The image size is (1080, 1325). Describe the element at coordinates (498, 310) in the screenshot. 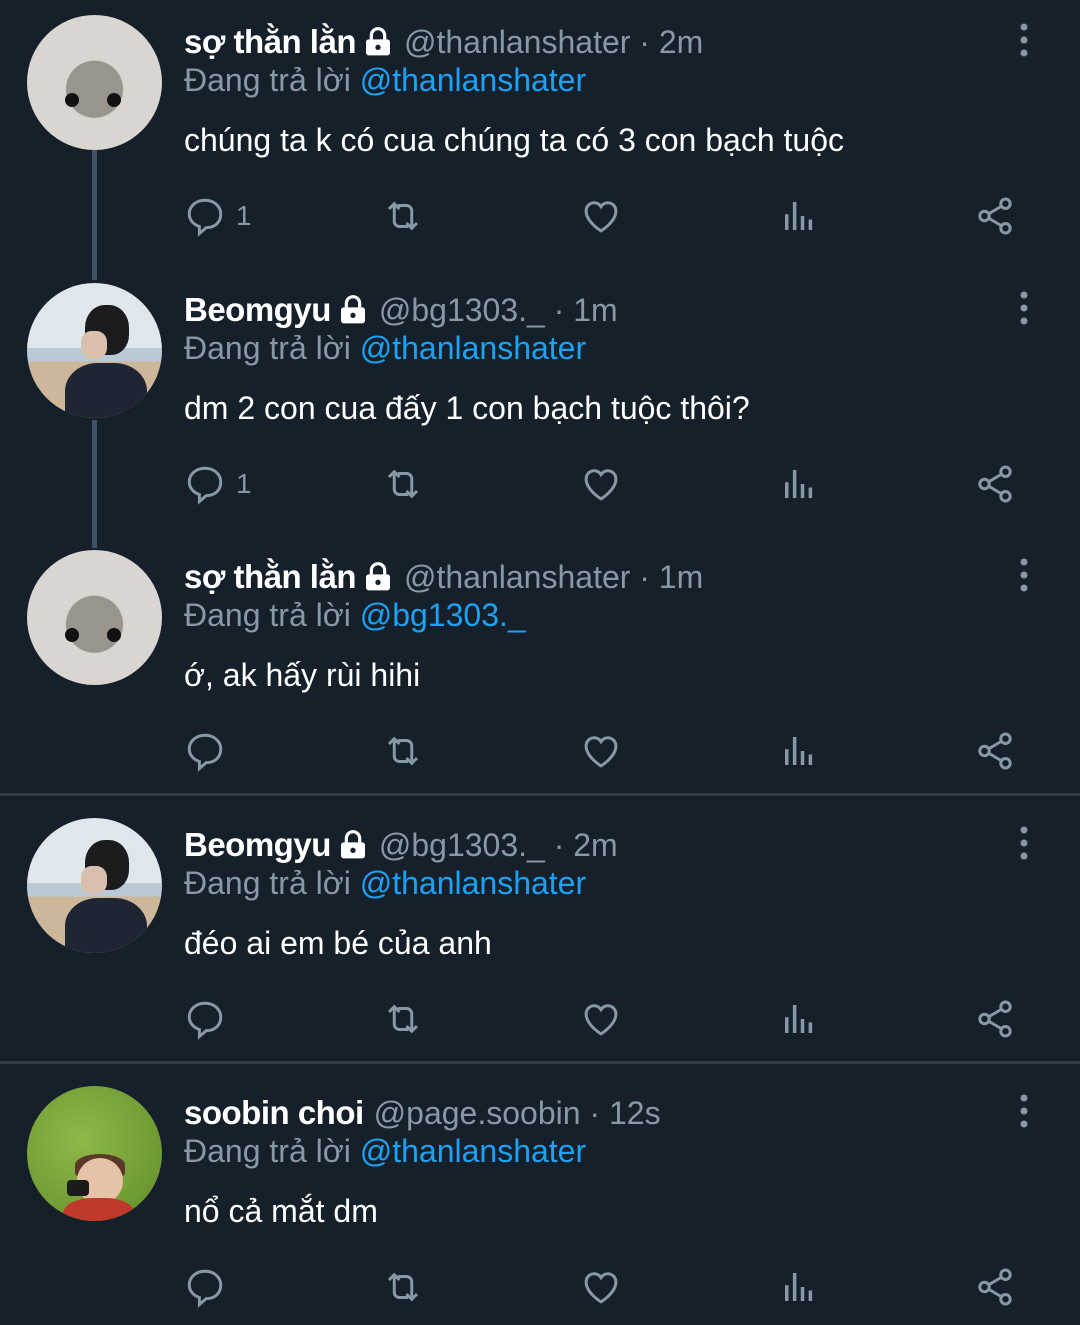

I see `handle: @bg1303._ · 1m` at that location.